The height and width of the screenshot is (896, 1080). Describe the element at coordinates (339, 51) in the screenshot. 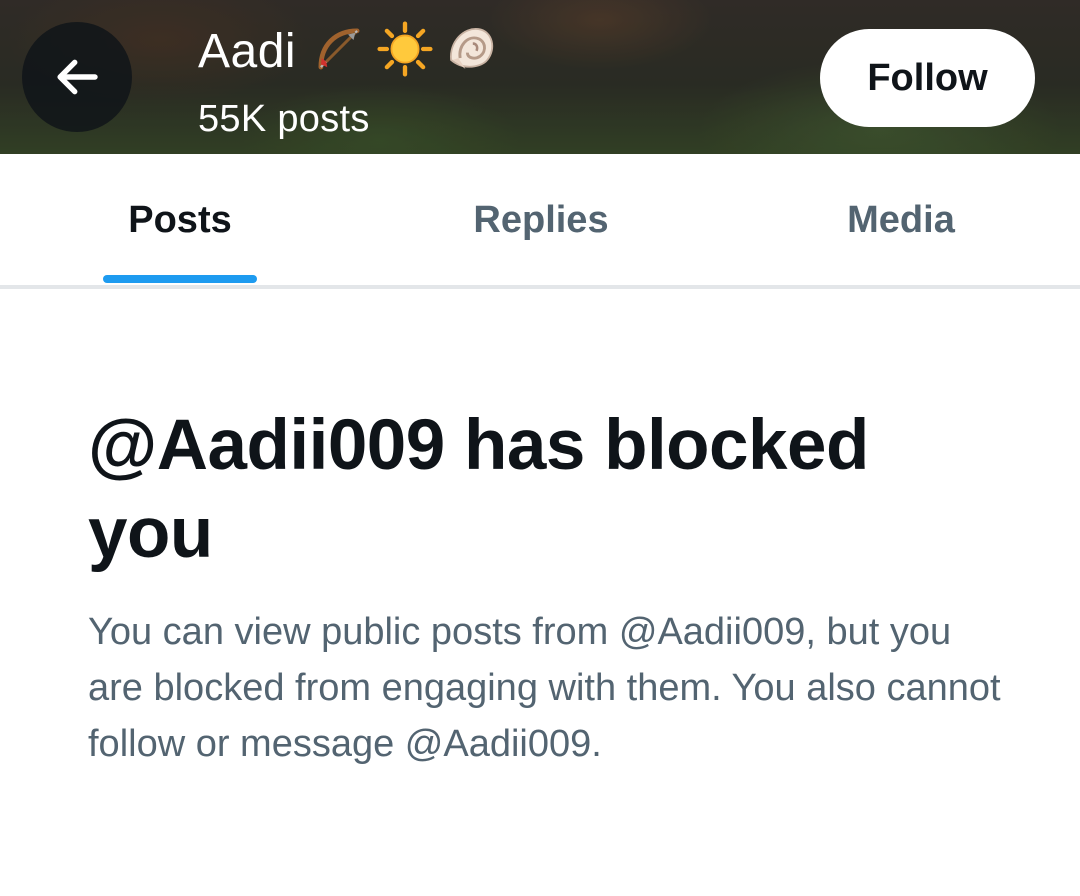

I see `bow-and-arrow-icon` at that location.